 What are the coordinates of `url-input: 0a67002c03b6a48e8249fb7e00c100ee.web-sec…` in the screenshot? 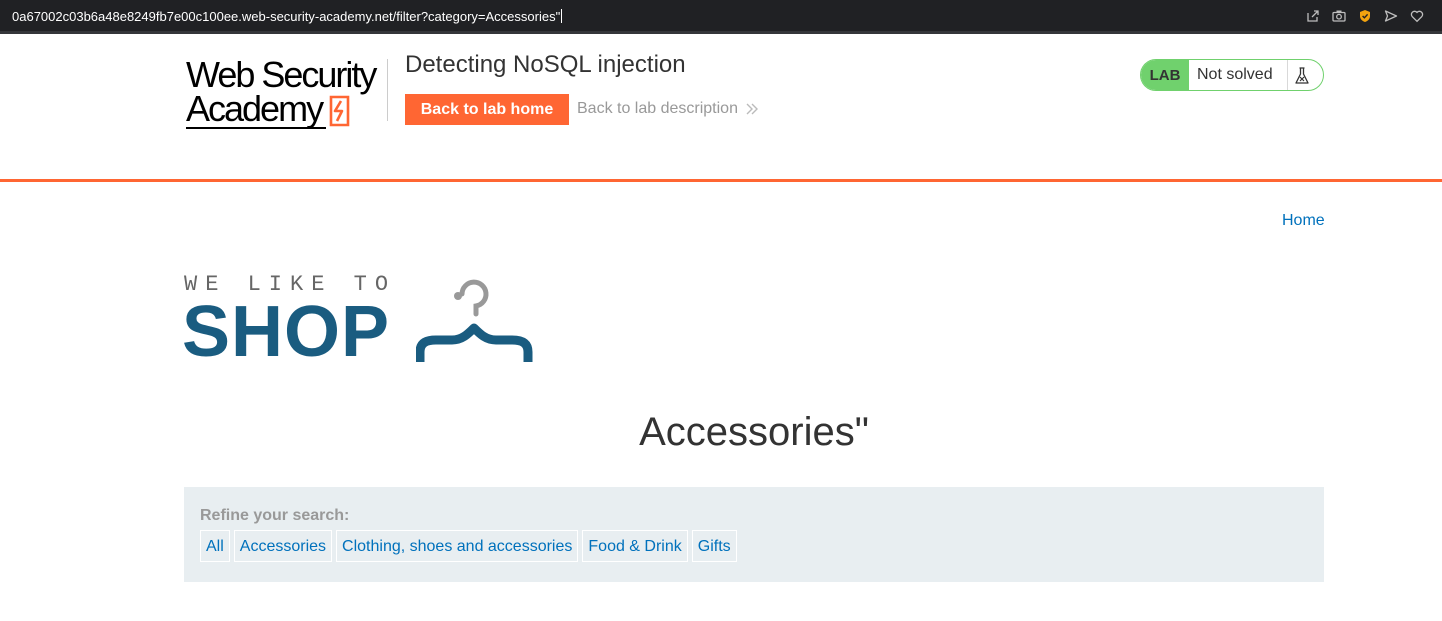 It's located at (287, 16).